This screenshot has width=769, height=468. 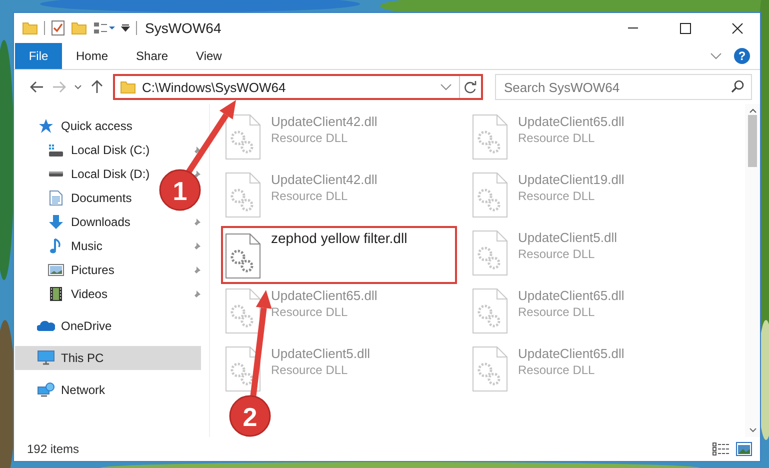 What do you see at coordinates (66, 326) in the screenshot?
I see `sidebar-item: OneDrive` at bounding box center [66, 326].